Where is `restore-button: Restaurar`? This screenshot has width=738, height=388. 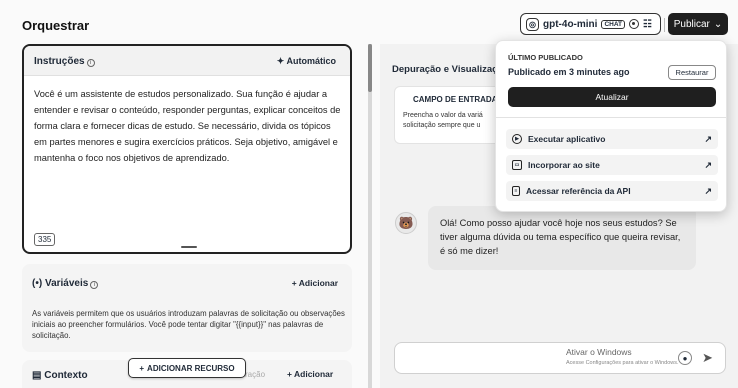 restore-button: Restaurar is located at coordinates (692, 72).